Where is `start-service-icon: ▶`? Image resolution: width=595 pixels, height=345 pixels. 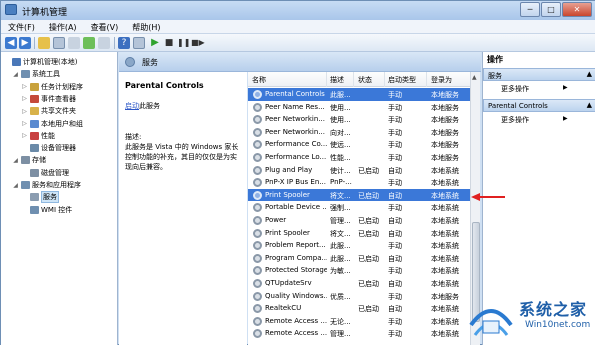
start-service-icon: ▶ is located at coordinates (155, 43).